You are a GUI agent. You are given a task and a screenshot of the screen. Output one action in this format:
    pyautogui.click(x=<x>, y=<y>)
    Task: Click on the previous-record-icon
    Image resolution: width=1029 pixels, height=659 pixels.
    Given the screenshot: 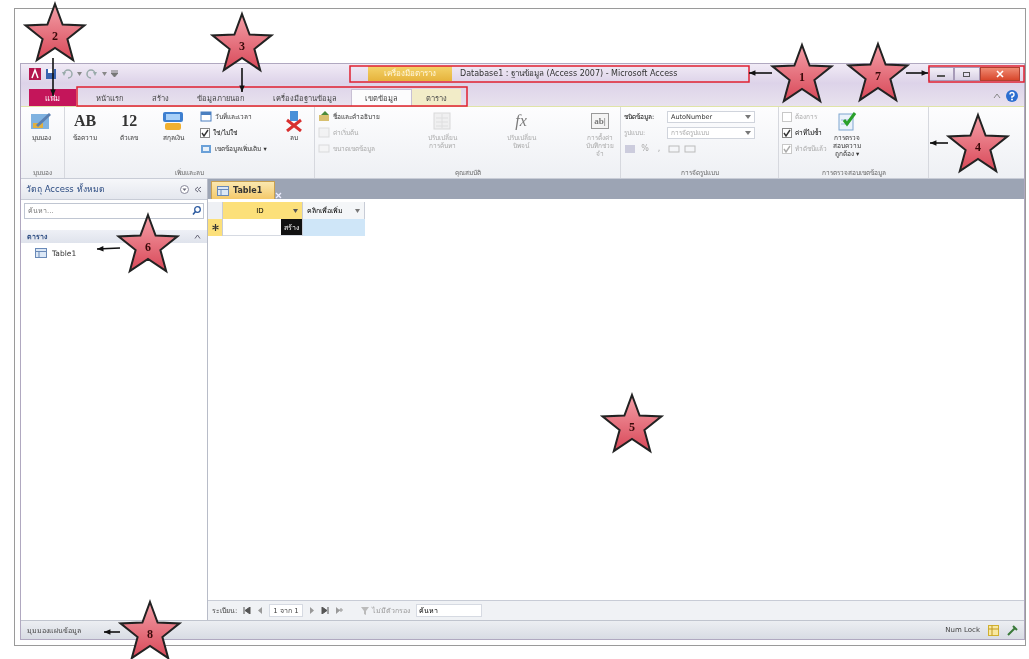 What is the action you would take?
    pyautogui.click(x=260, y=610)
    